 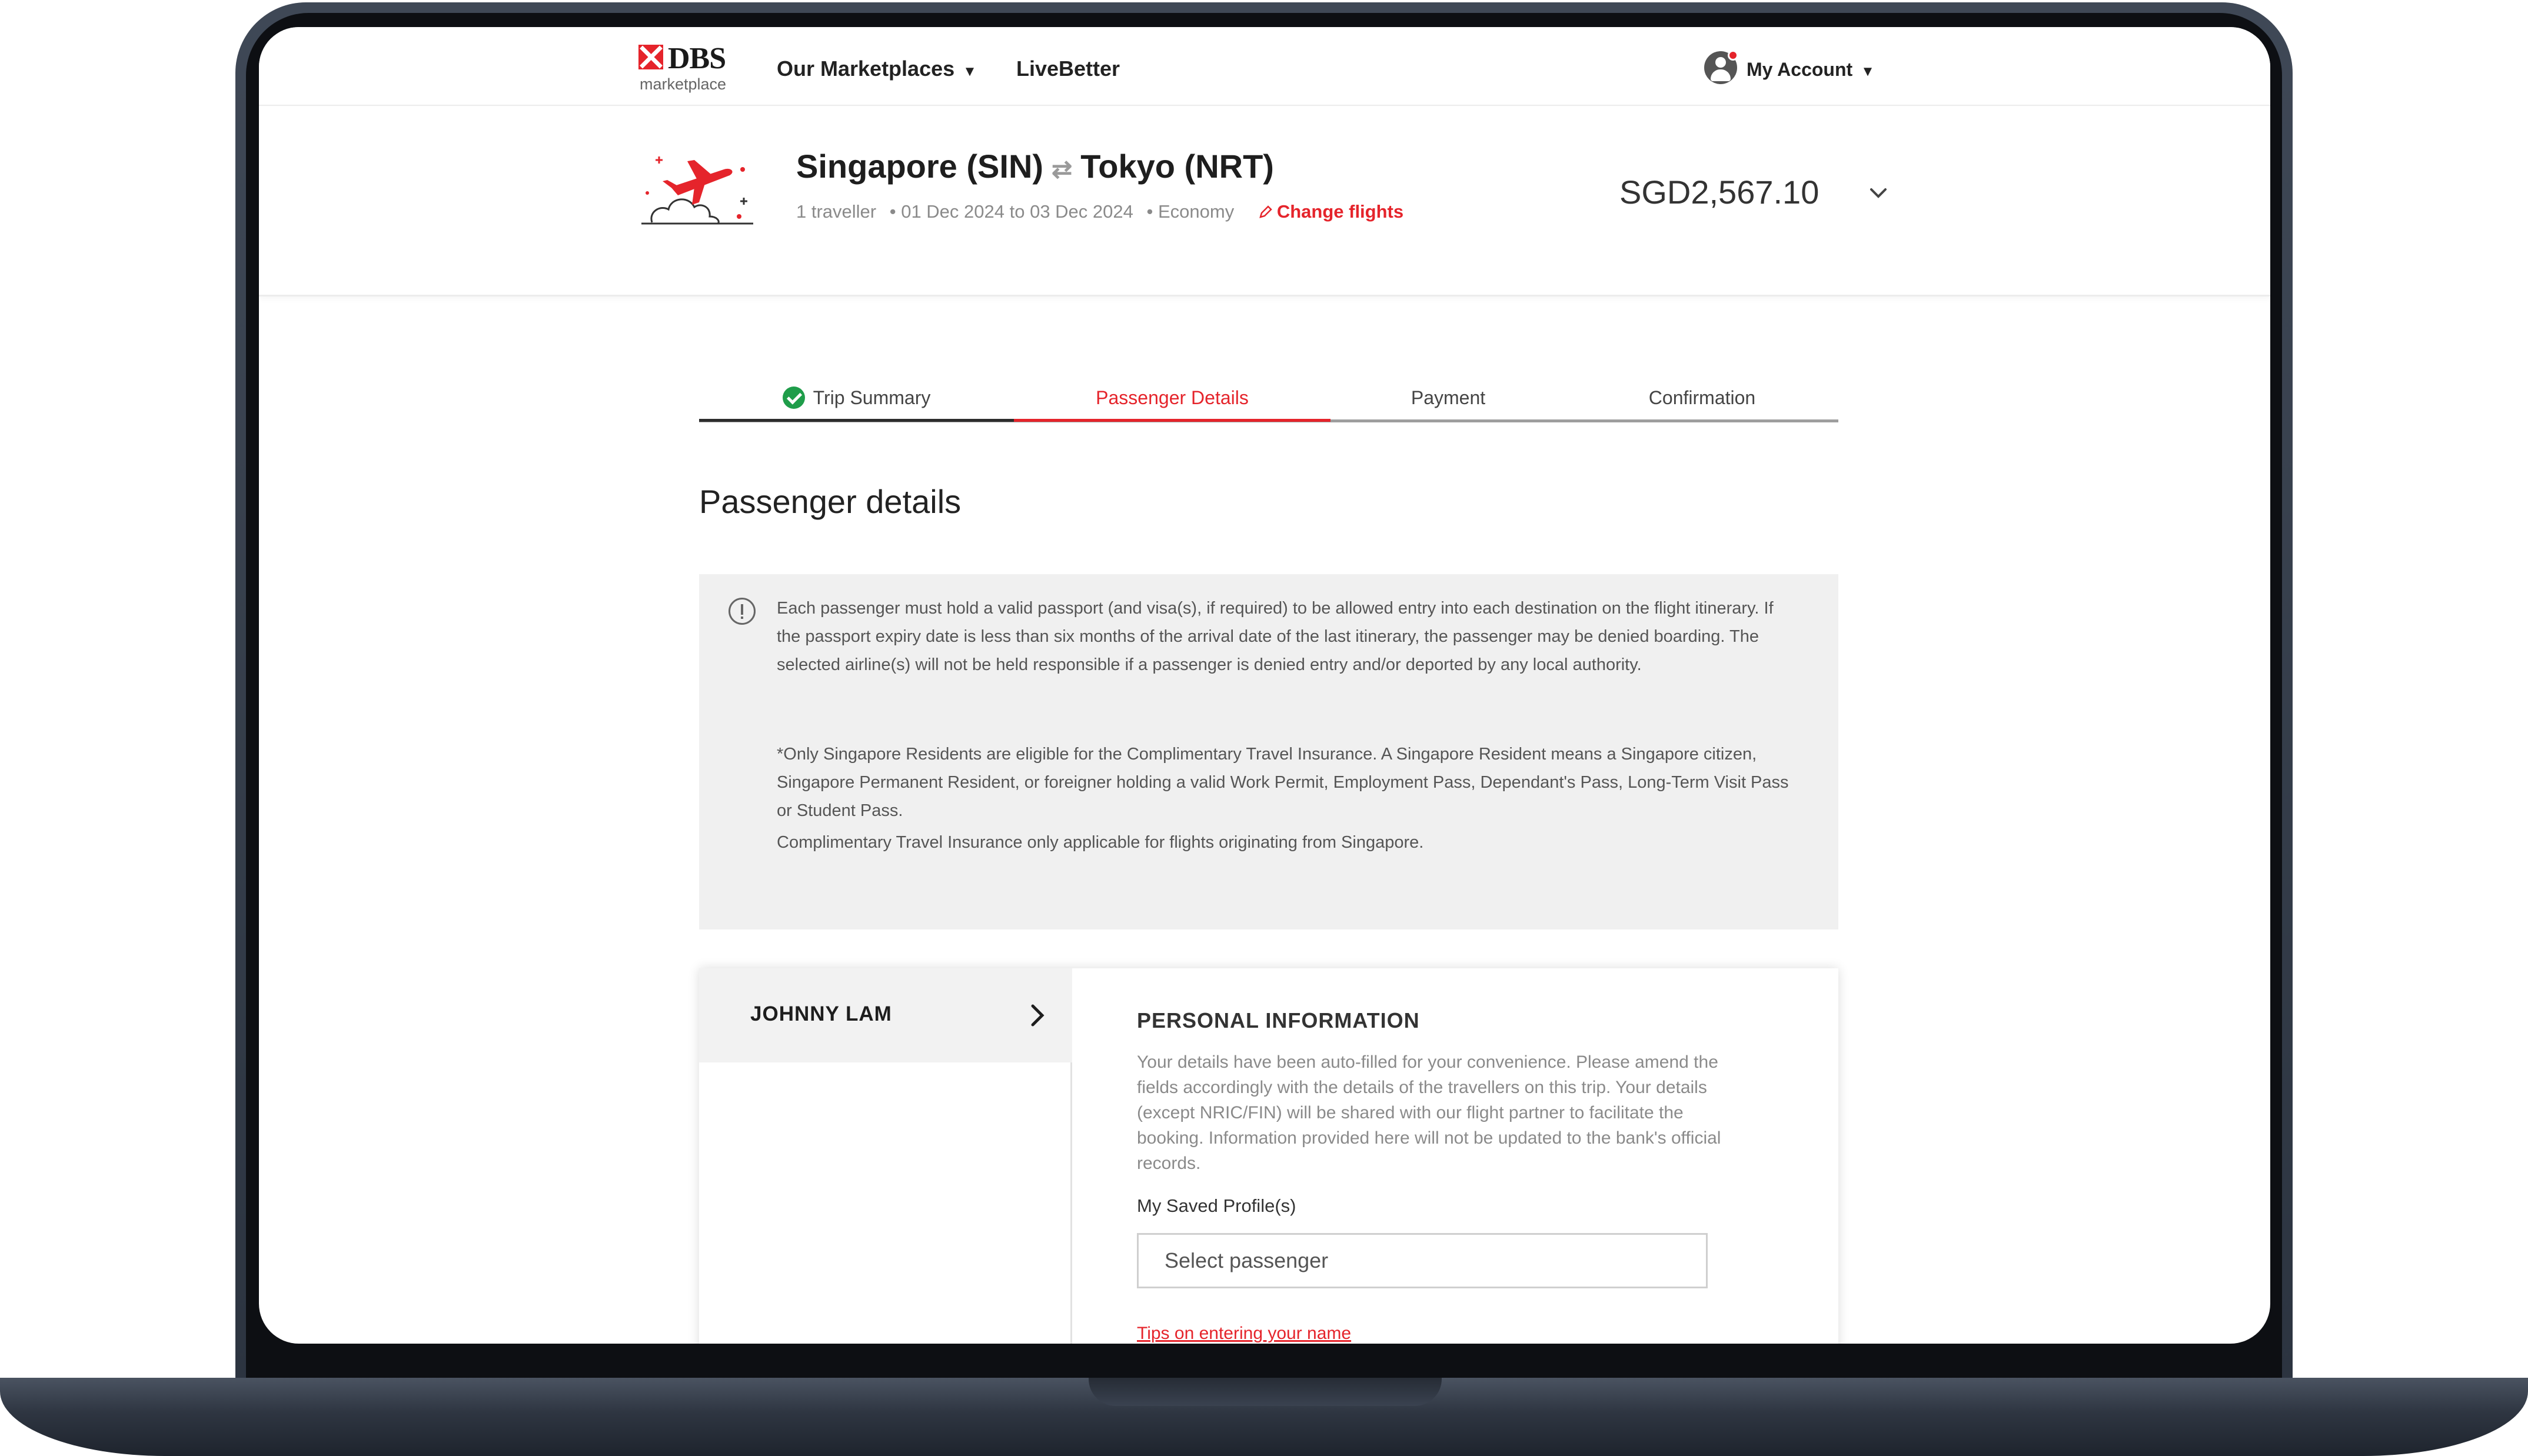 I want to click on swap-arrows-icon: ⇄, so click(x=1062, y=169).